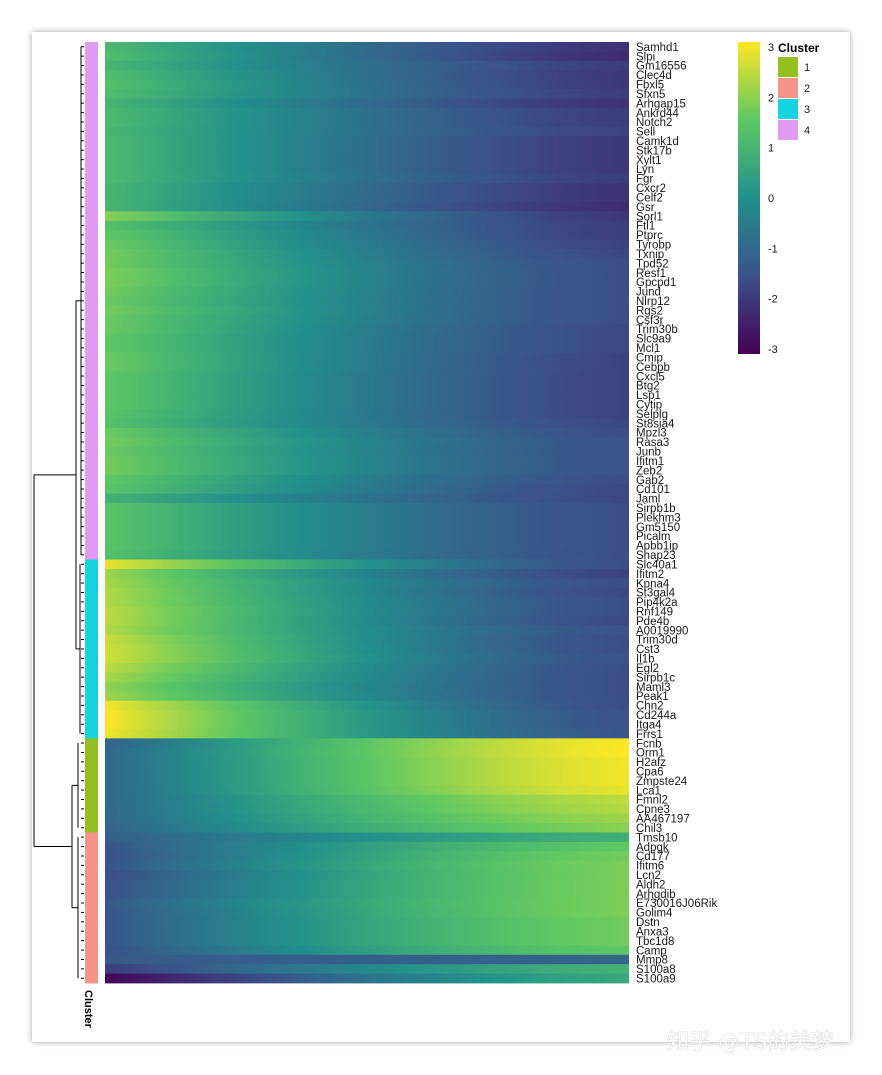 The width and height of the screenshot is (882, 1075). Describe the element at coordinates (799, 48) in the screenshot. I see `cluster-legend-title: Cluster` at that location.